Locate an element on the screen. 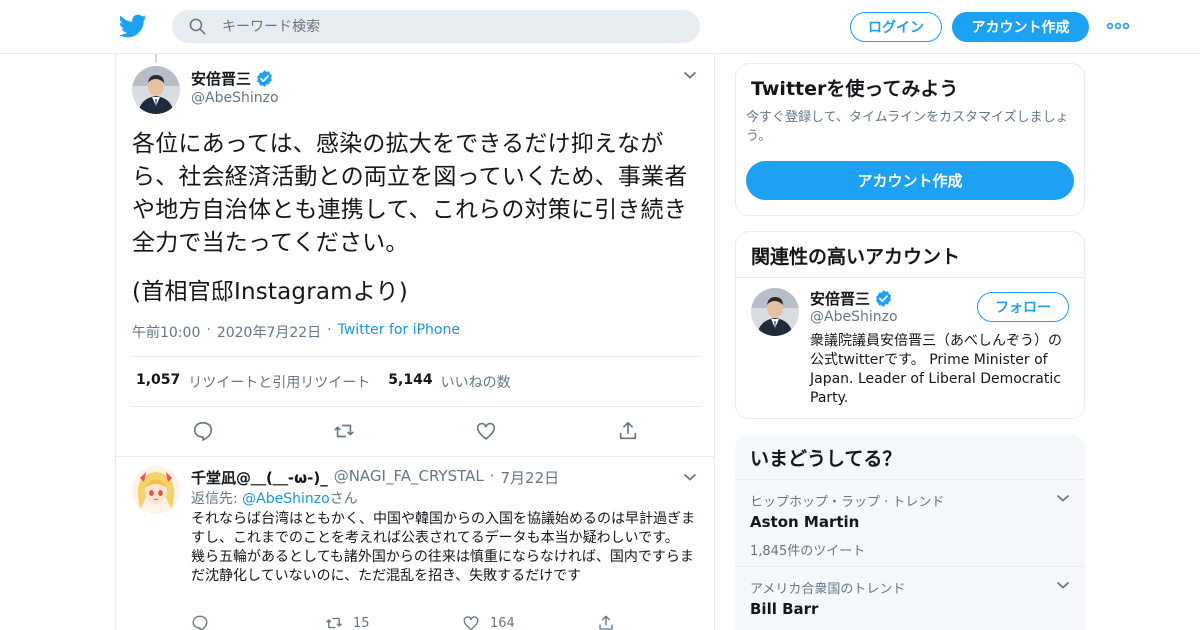 Image resolution: width=1200 pixels, height=630 pixels. tweet-time: 午前10:00 is located at coordinates (166, 332).